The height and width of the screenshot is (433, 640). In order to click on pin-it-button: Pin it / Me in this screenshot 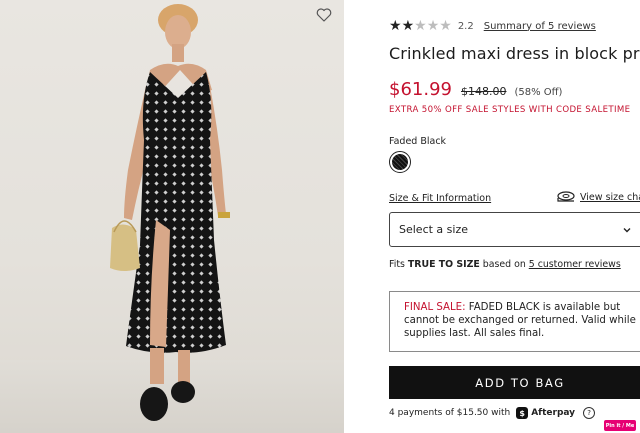, I will do `click(620, 425)`.